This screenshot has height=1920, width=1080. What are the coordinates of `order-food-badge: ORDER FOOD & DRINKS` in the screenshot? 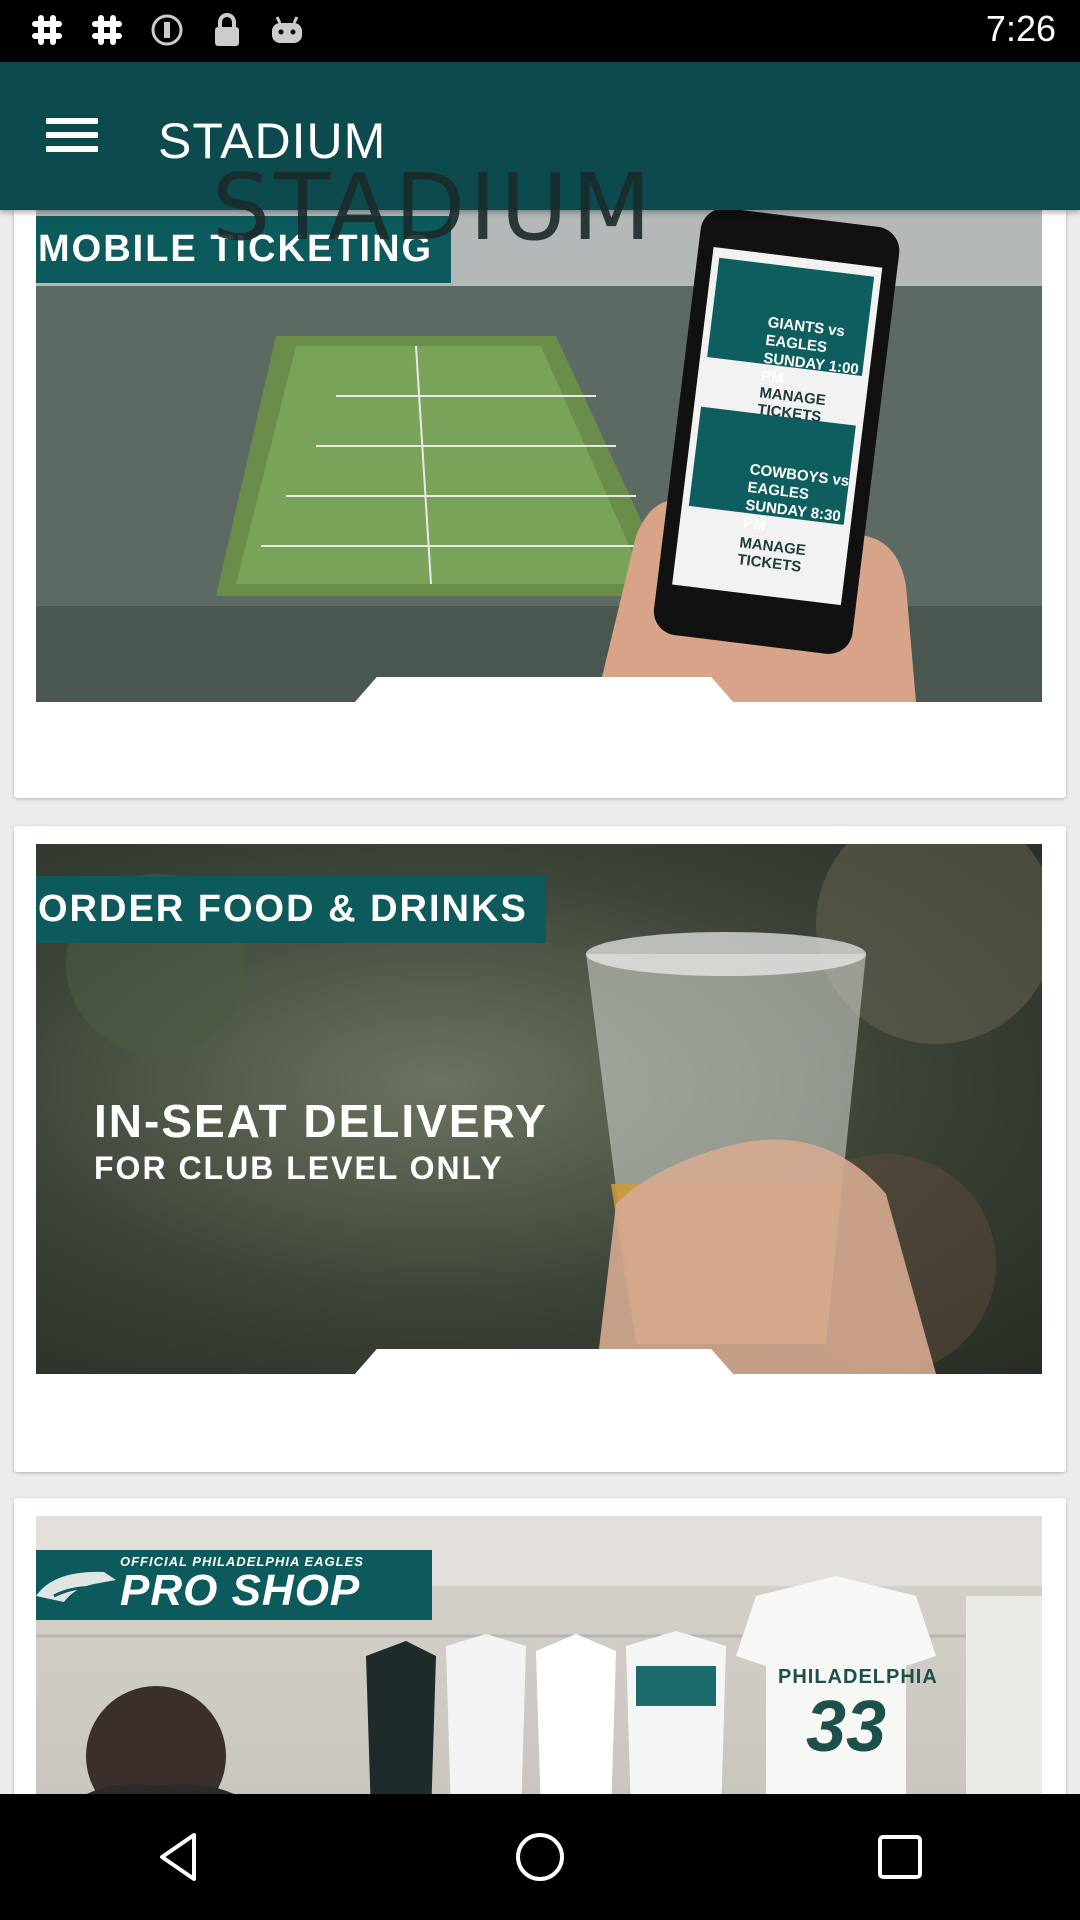 It's located at (291, 909).